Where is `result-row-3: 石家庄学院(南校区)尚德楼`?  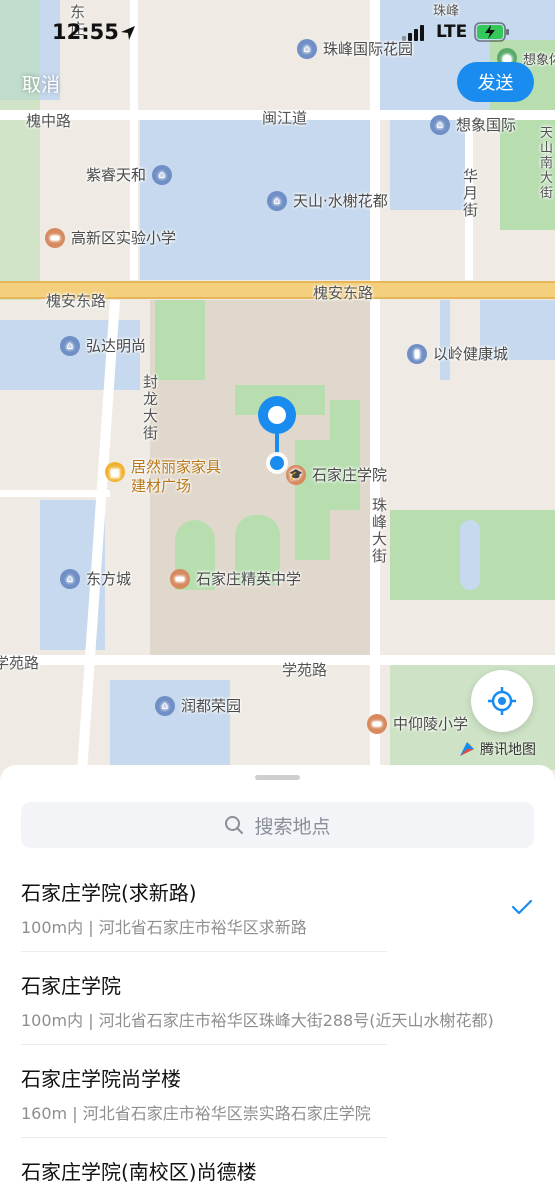
result-row-3: 石家庄学院(南校区)尚德楼 is located at coordinates (277, 1169).